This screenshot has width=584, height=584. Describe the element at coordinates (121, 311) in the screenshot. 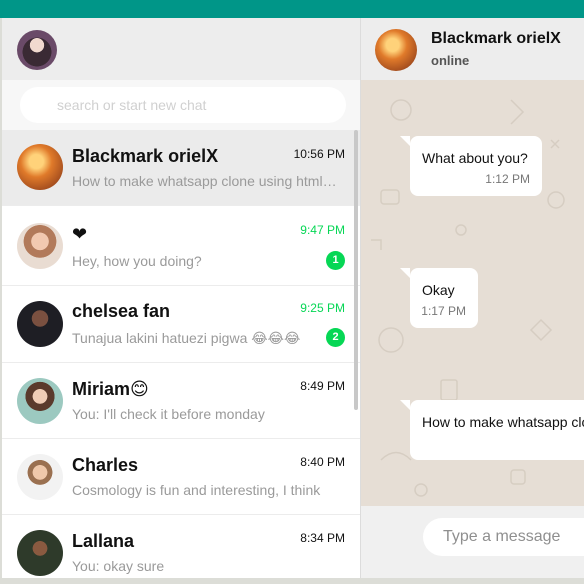

I see `chat-name: chelsea fan` at that location.